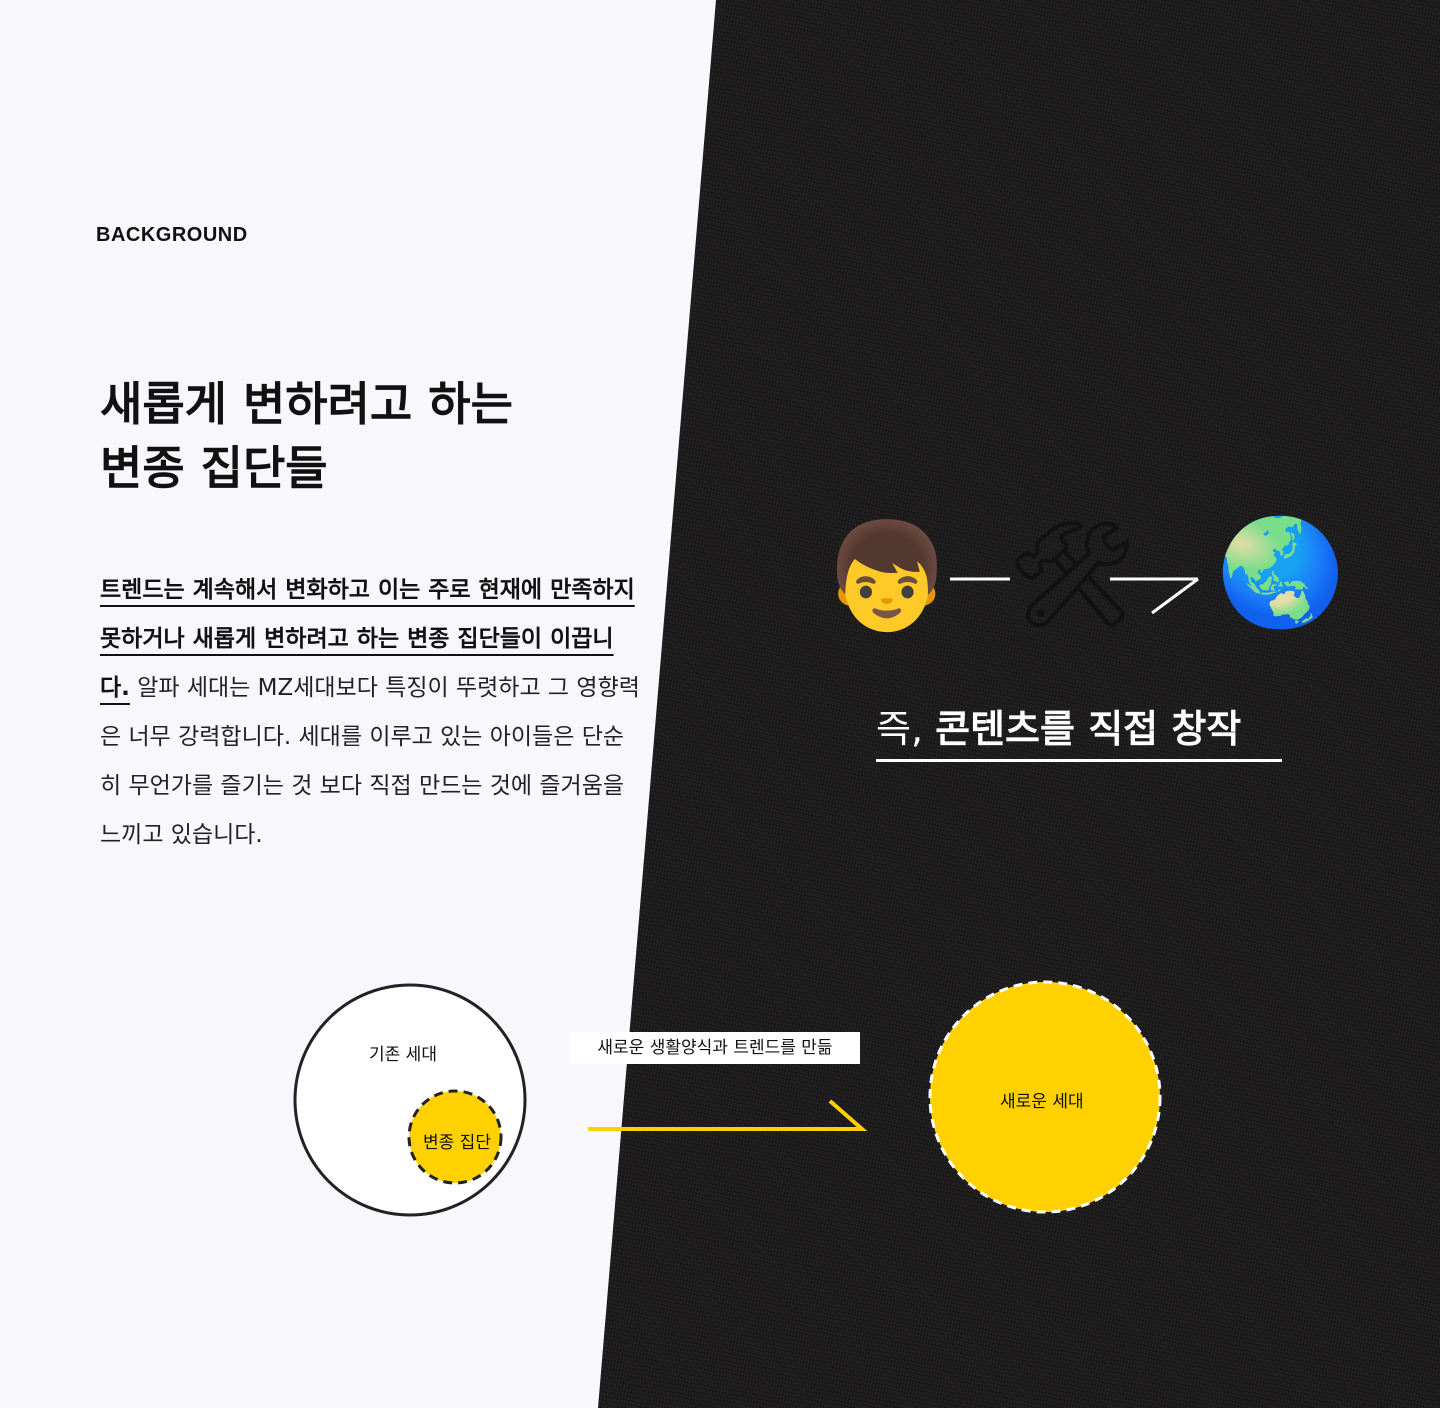 The width and height of the screenshot is (1440, 1408). I want to click on headline: 새롭게 변하려고 하는 변종 집단들, so click(380, 436).